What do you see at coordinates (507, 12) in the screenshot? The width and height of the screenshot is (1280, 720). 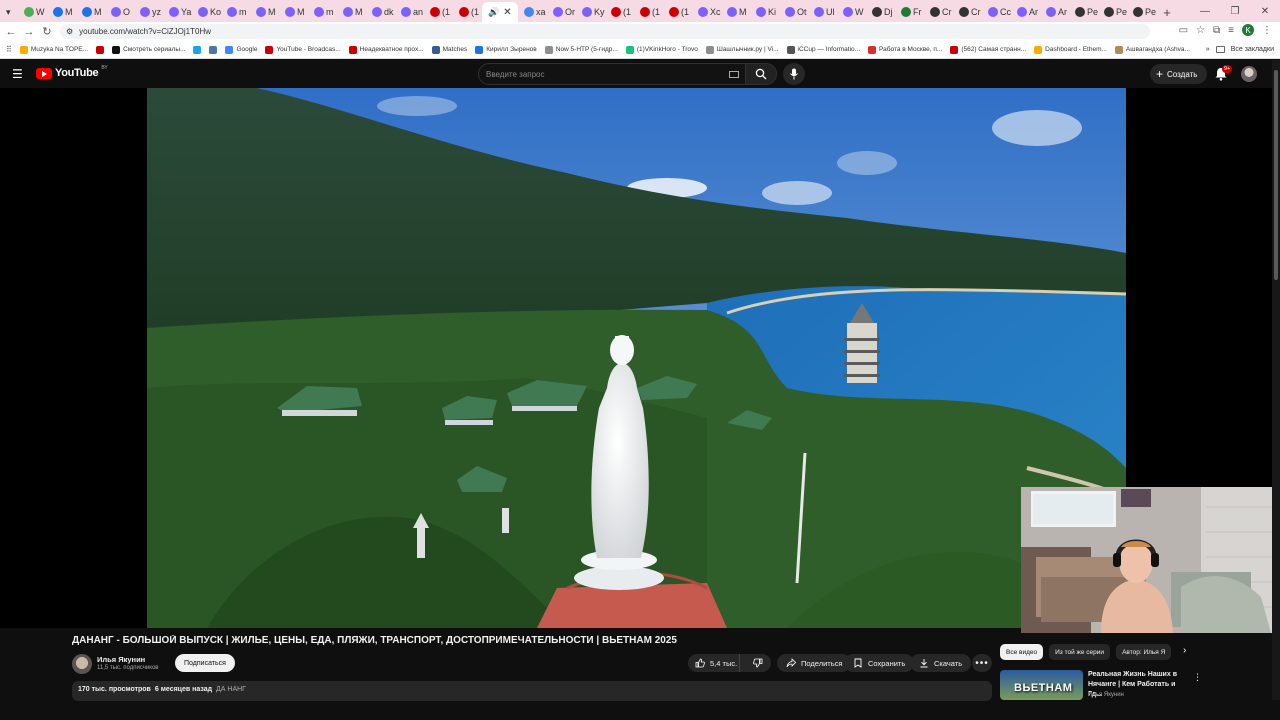 I see `close-tab-icon: ✕` at bounding box center [507, 12].